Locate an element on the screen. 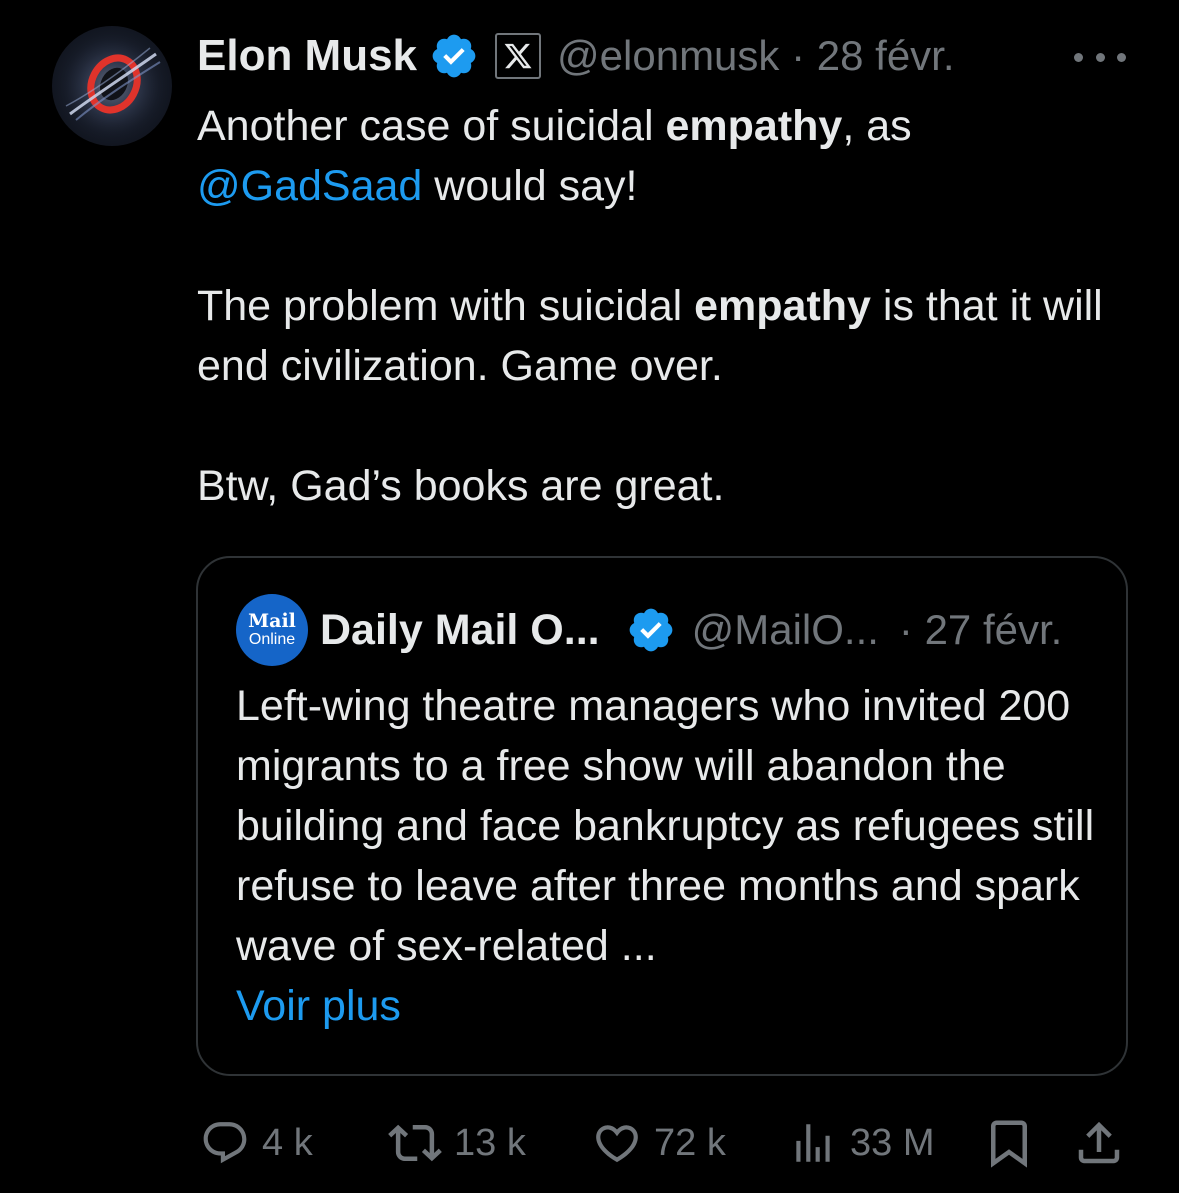  repost-icon is located at coordinates (415, 1143).